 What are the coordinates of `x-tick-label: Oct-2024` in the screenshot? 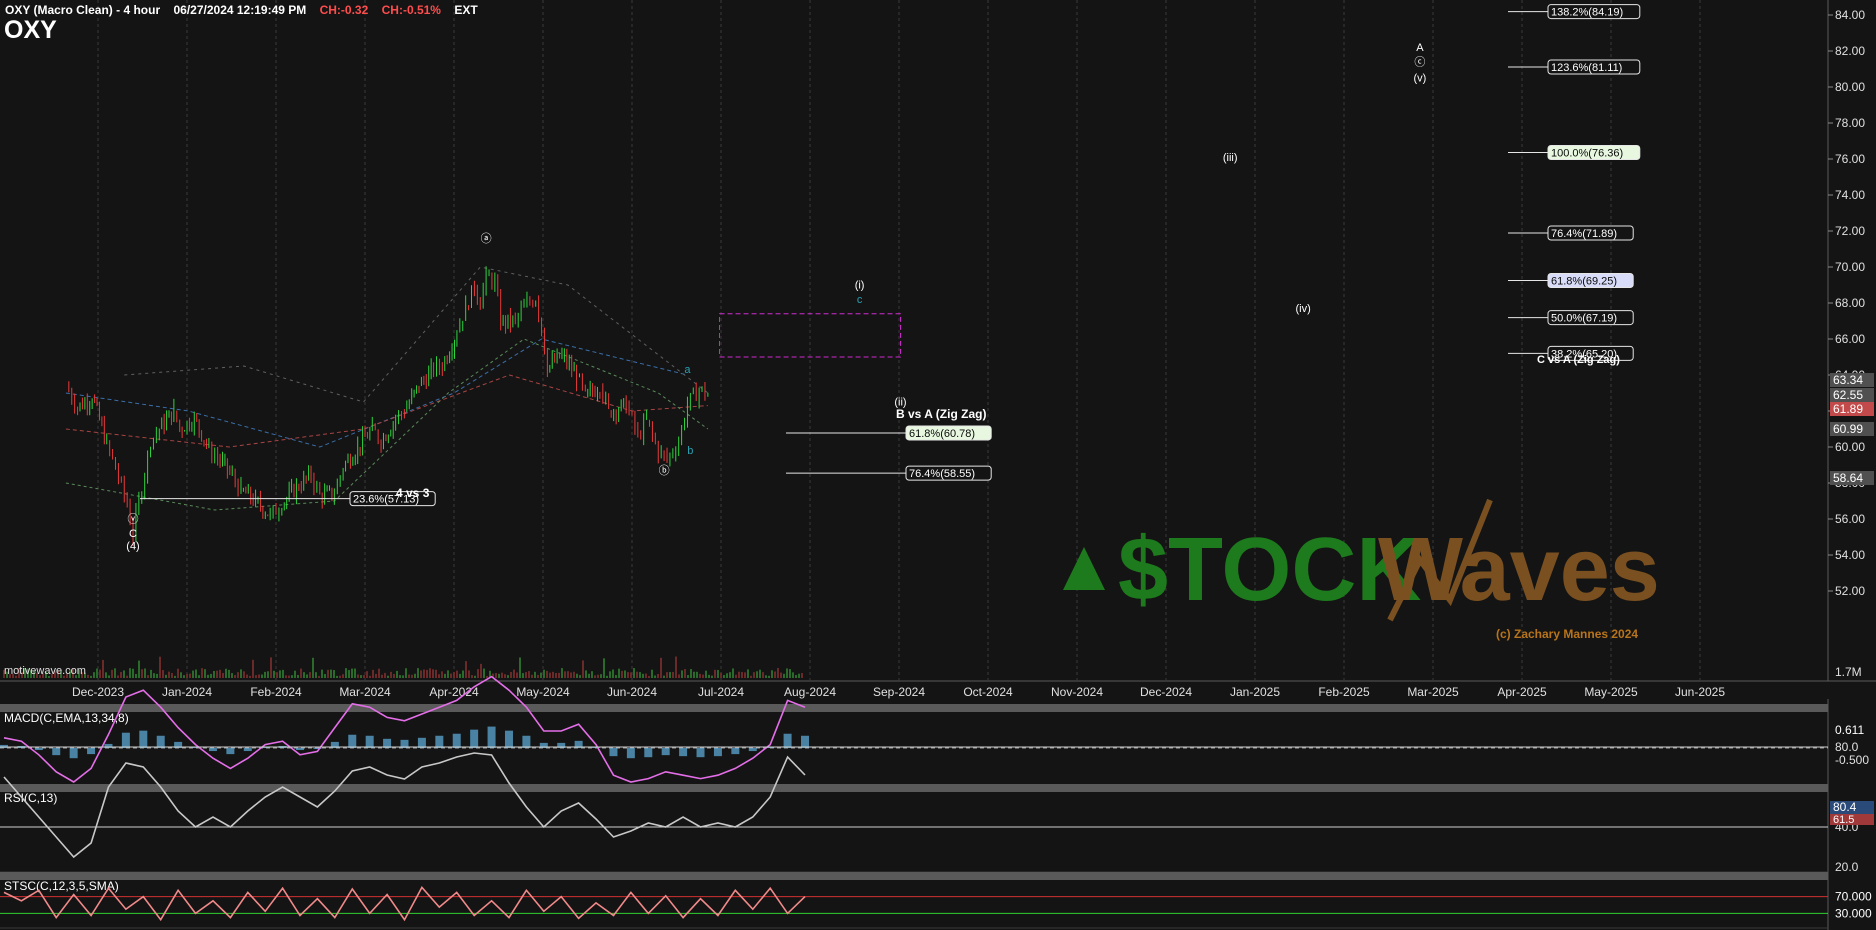 It's located at (988, 692).